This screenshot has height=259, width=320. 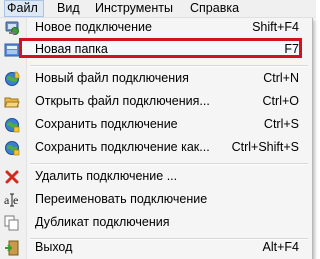 I want to click on svg-text: e, so click(x=15, y=200).